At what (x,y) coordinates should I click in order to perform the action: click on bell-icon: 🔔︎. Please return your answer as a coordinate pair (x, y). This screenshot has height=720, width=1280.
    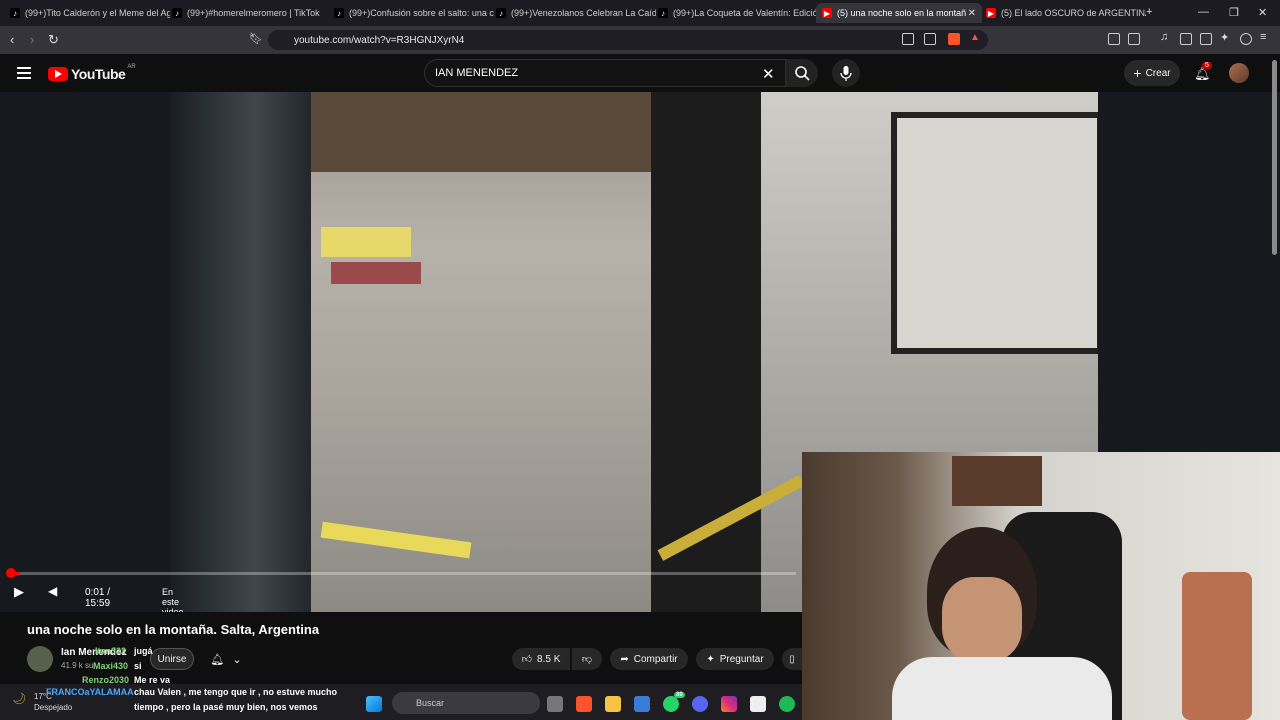
    Looking at the image, I should click on (217, 659).